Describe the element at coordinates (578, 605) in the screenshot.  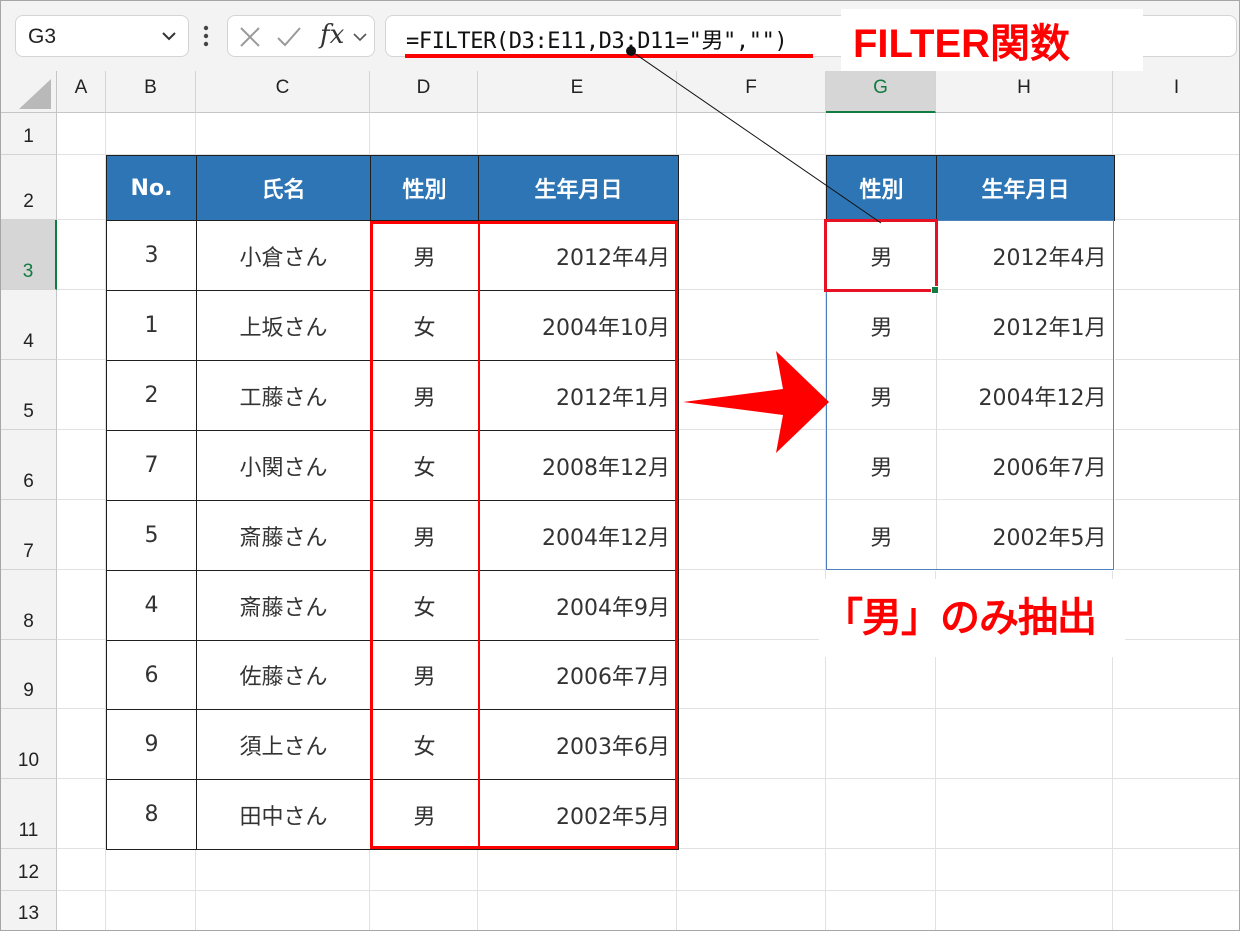
I see `cell-birth: 2004年9月` at that location.